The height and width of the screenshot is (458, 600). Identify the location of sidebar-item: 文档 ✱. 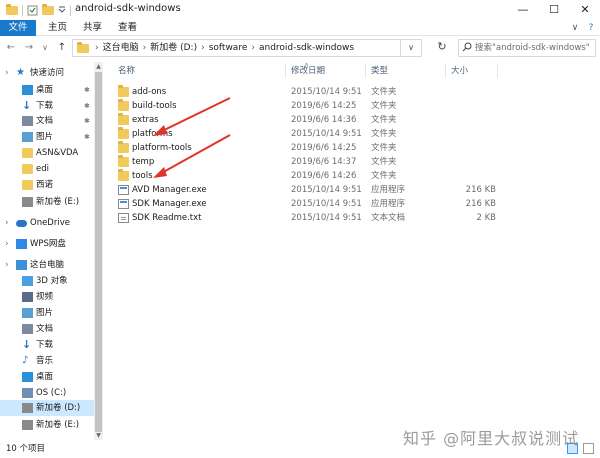
(47, 121).